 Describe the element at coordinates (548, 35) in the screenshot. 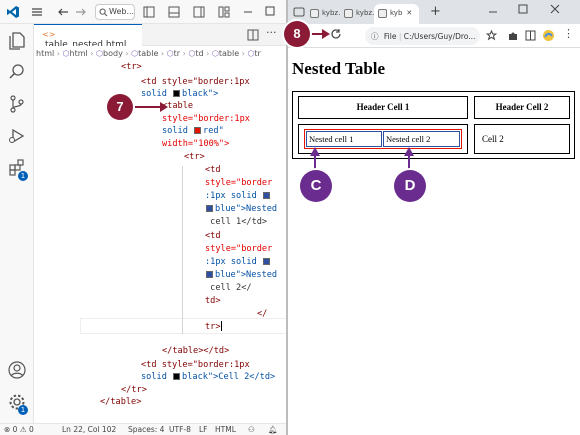

I see `copilot-icon` at that location.